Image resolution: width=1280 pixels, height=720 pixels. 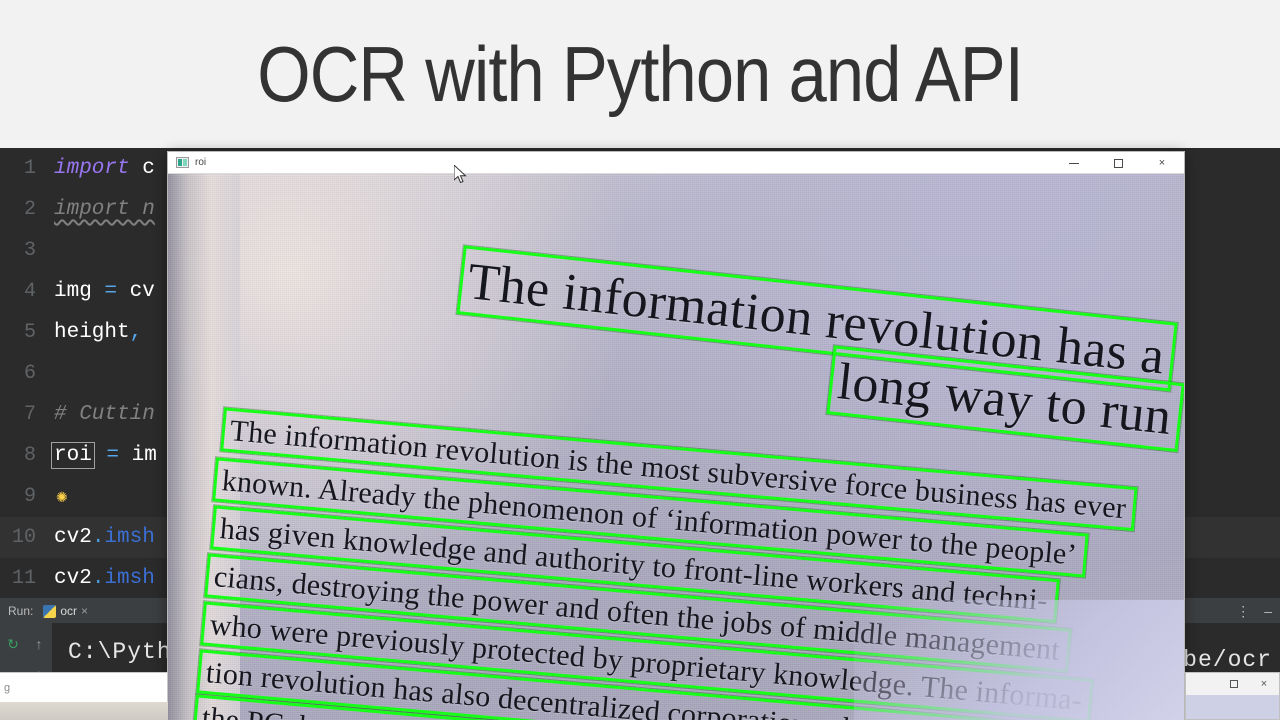 What do you see at coordinates (50, 611) in the screenshot?
I see `python-icon` at bounding box center [50, 611].